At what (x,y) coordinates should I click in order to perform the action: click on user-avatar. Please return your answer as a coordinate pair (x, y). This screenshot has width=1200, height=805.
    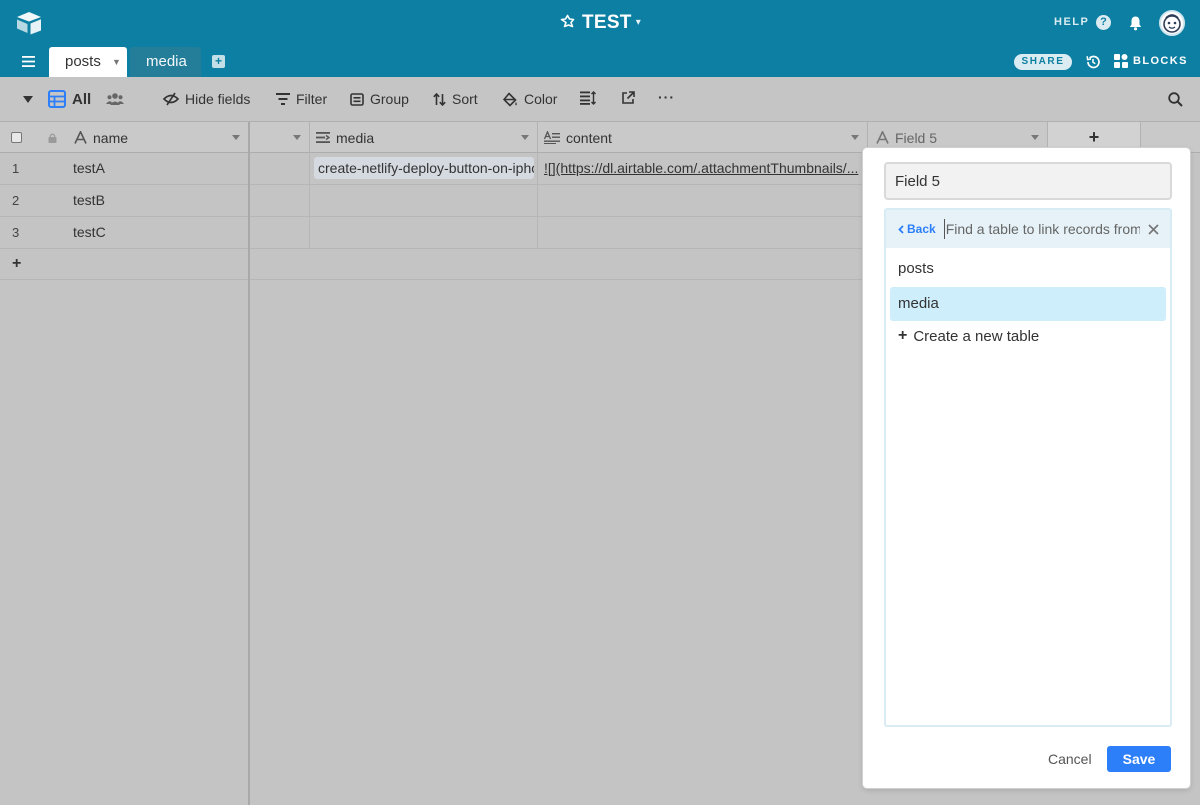
    Looking at the image, I should click on (1172, 23).